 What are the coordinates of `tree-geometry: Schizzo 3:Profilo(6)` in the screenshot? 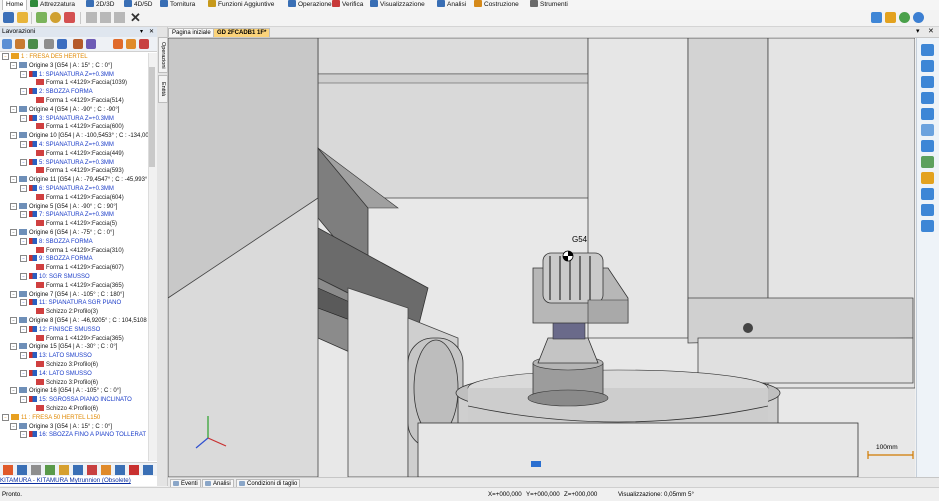 It's located at (67, 365).